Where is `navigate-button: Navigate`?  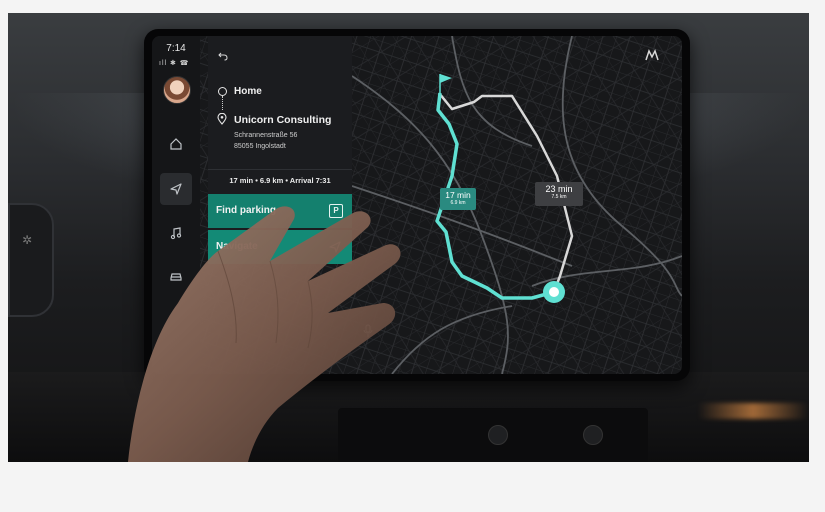
navigate-button: Navigate is located at coordinates (280, 247).